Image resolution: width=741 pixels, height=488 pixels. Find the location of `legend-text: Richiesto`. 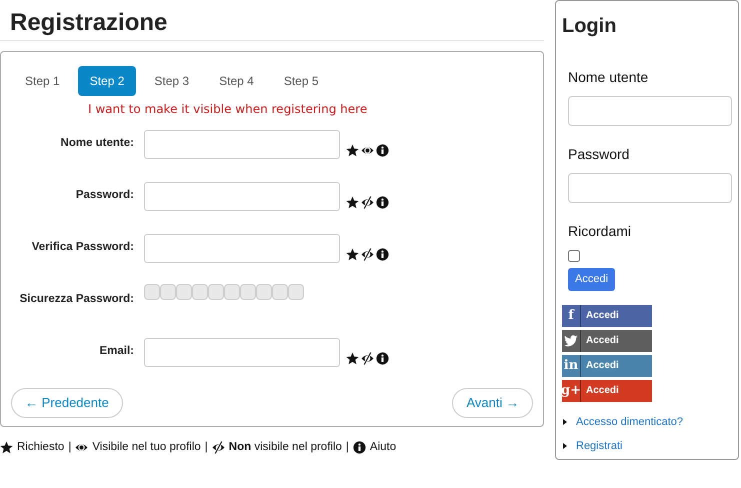

legend-text: Richiesto is located at coordinates (40, 447).